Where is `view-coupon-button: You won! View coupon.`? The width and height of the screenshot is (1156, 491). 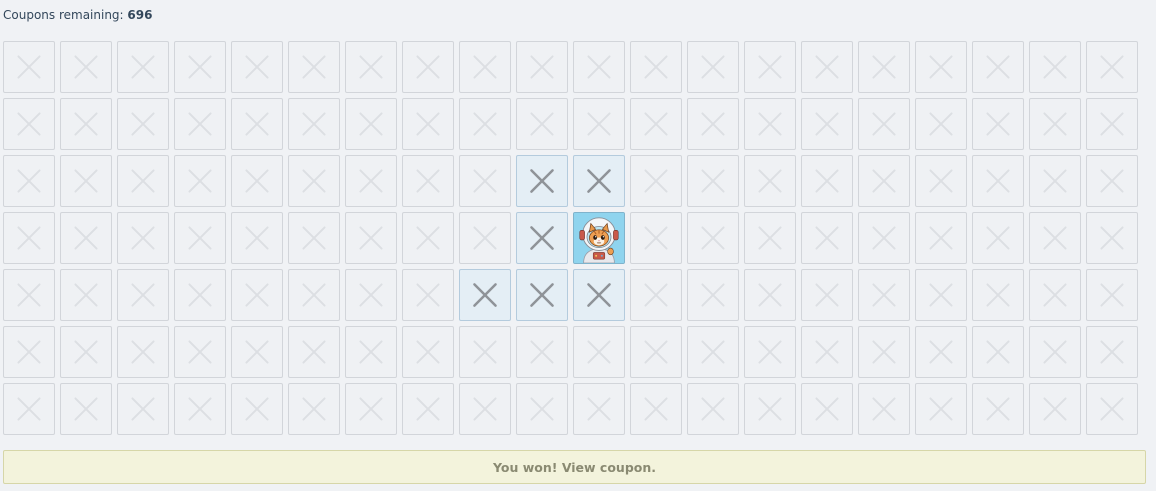 view-coupon-button: You won! View coupon. is located at coordinates (574, 467).